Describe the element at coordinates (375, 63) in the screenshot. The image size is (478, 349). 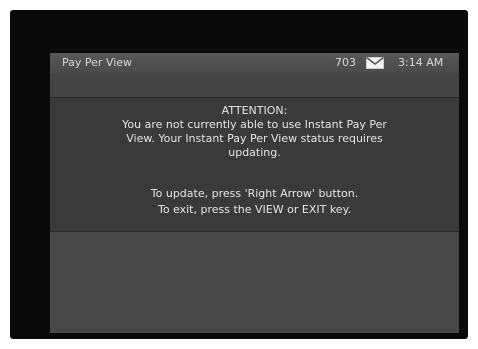
I see `mail-envelope-icon` at that location.